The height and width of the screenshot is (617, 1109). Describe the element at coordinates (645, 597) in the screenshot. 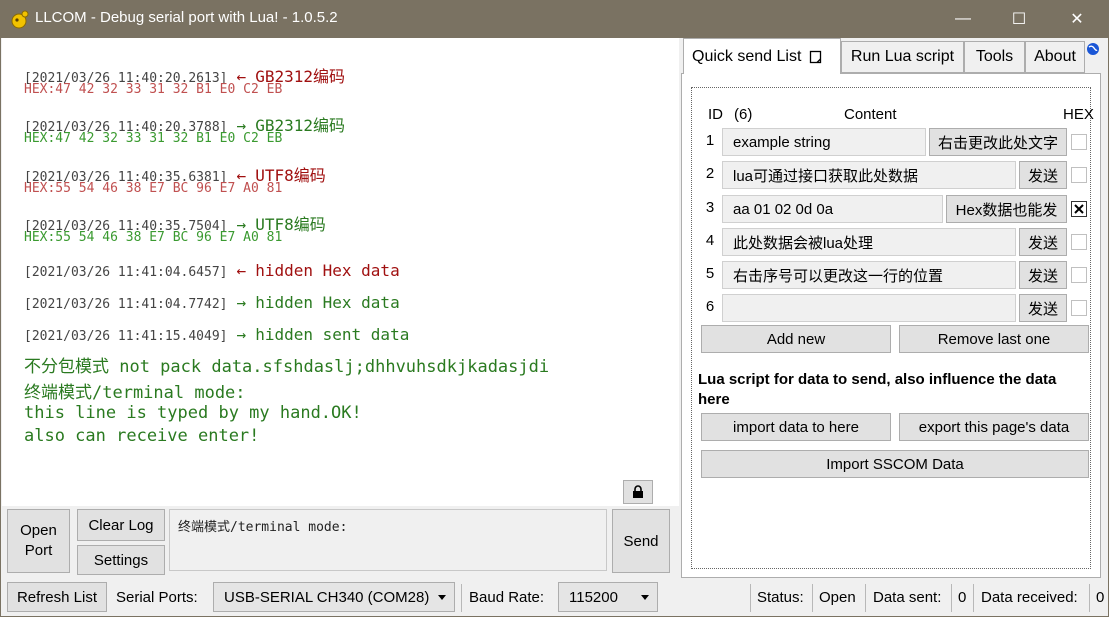

I see `chevron-down-icon` at that location.